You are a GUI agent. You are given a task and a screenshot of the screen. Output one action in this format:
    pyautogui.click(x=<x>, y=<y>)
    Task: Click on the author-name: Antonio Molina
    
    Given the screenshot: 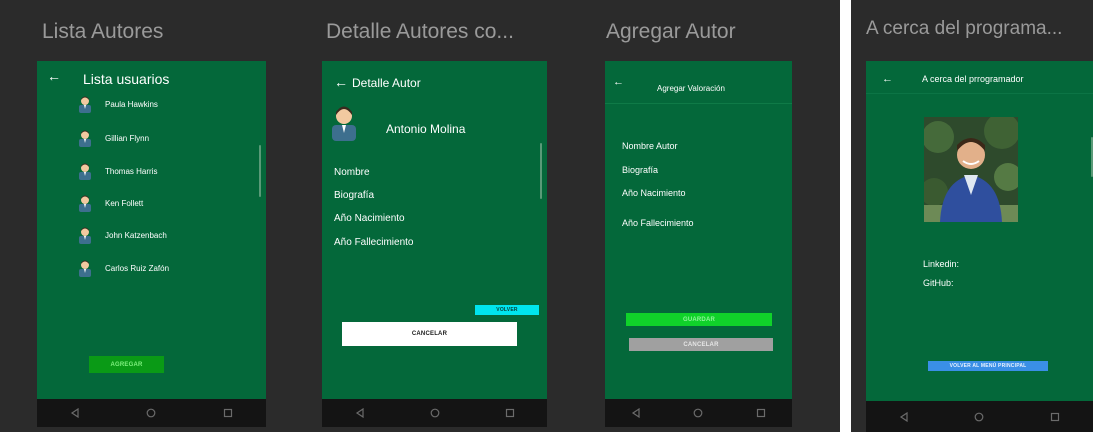 What is the action you would take?
    pyautogui.click(x=426, y=129)
    